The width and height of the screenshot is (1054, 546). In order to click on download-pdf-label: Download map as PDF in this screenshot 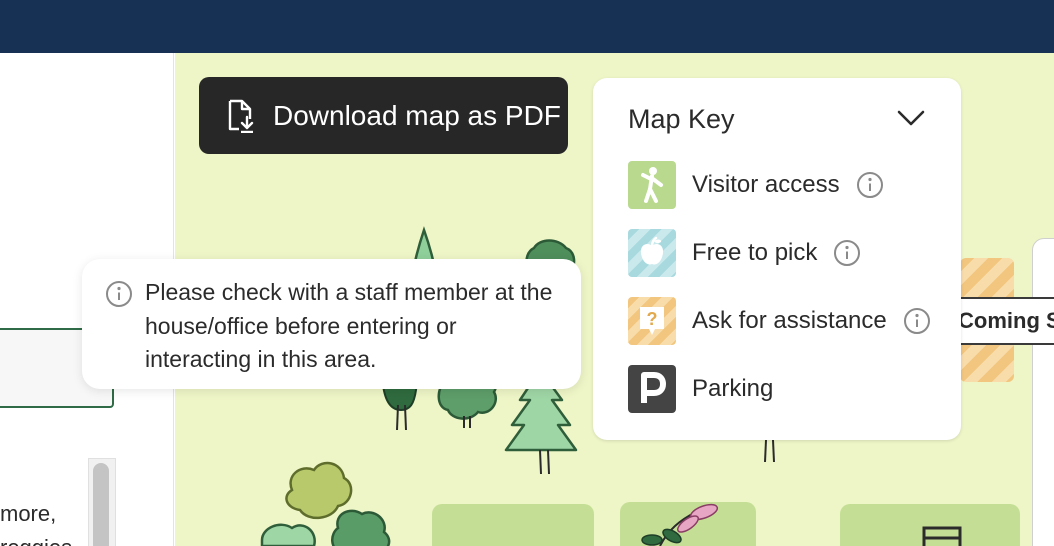, I will do `click(417, 115)`.